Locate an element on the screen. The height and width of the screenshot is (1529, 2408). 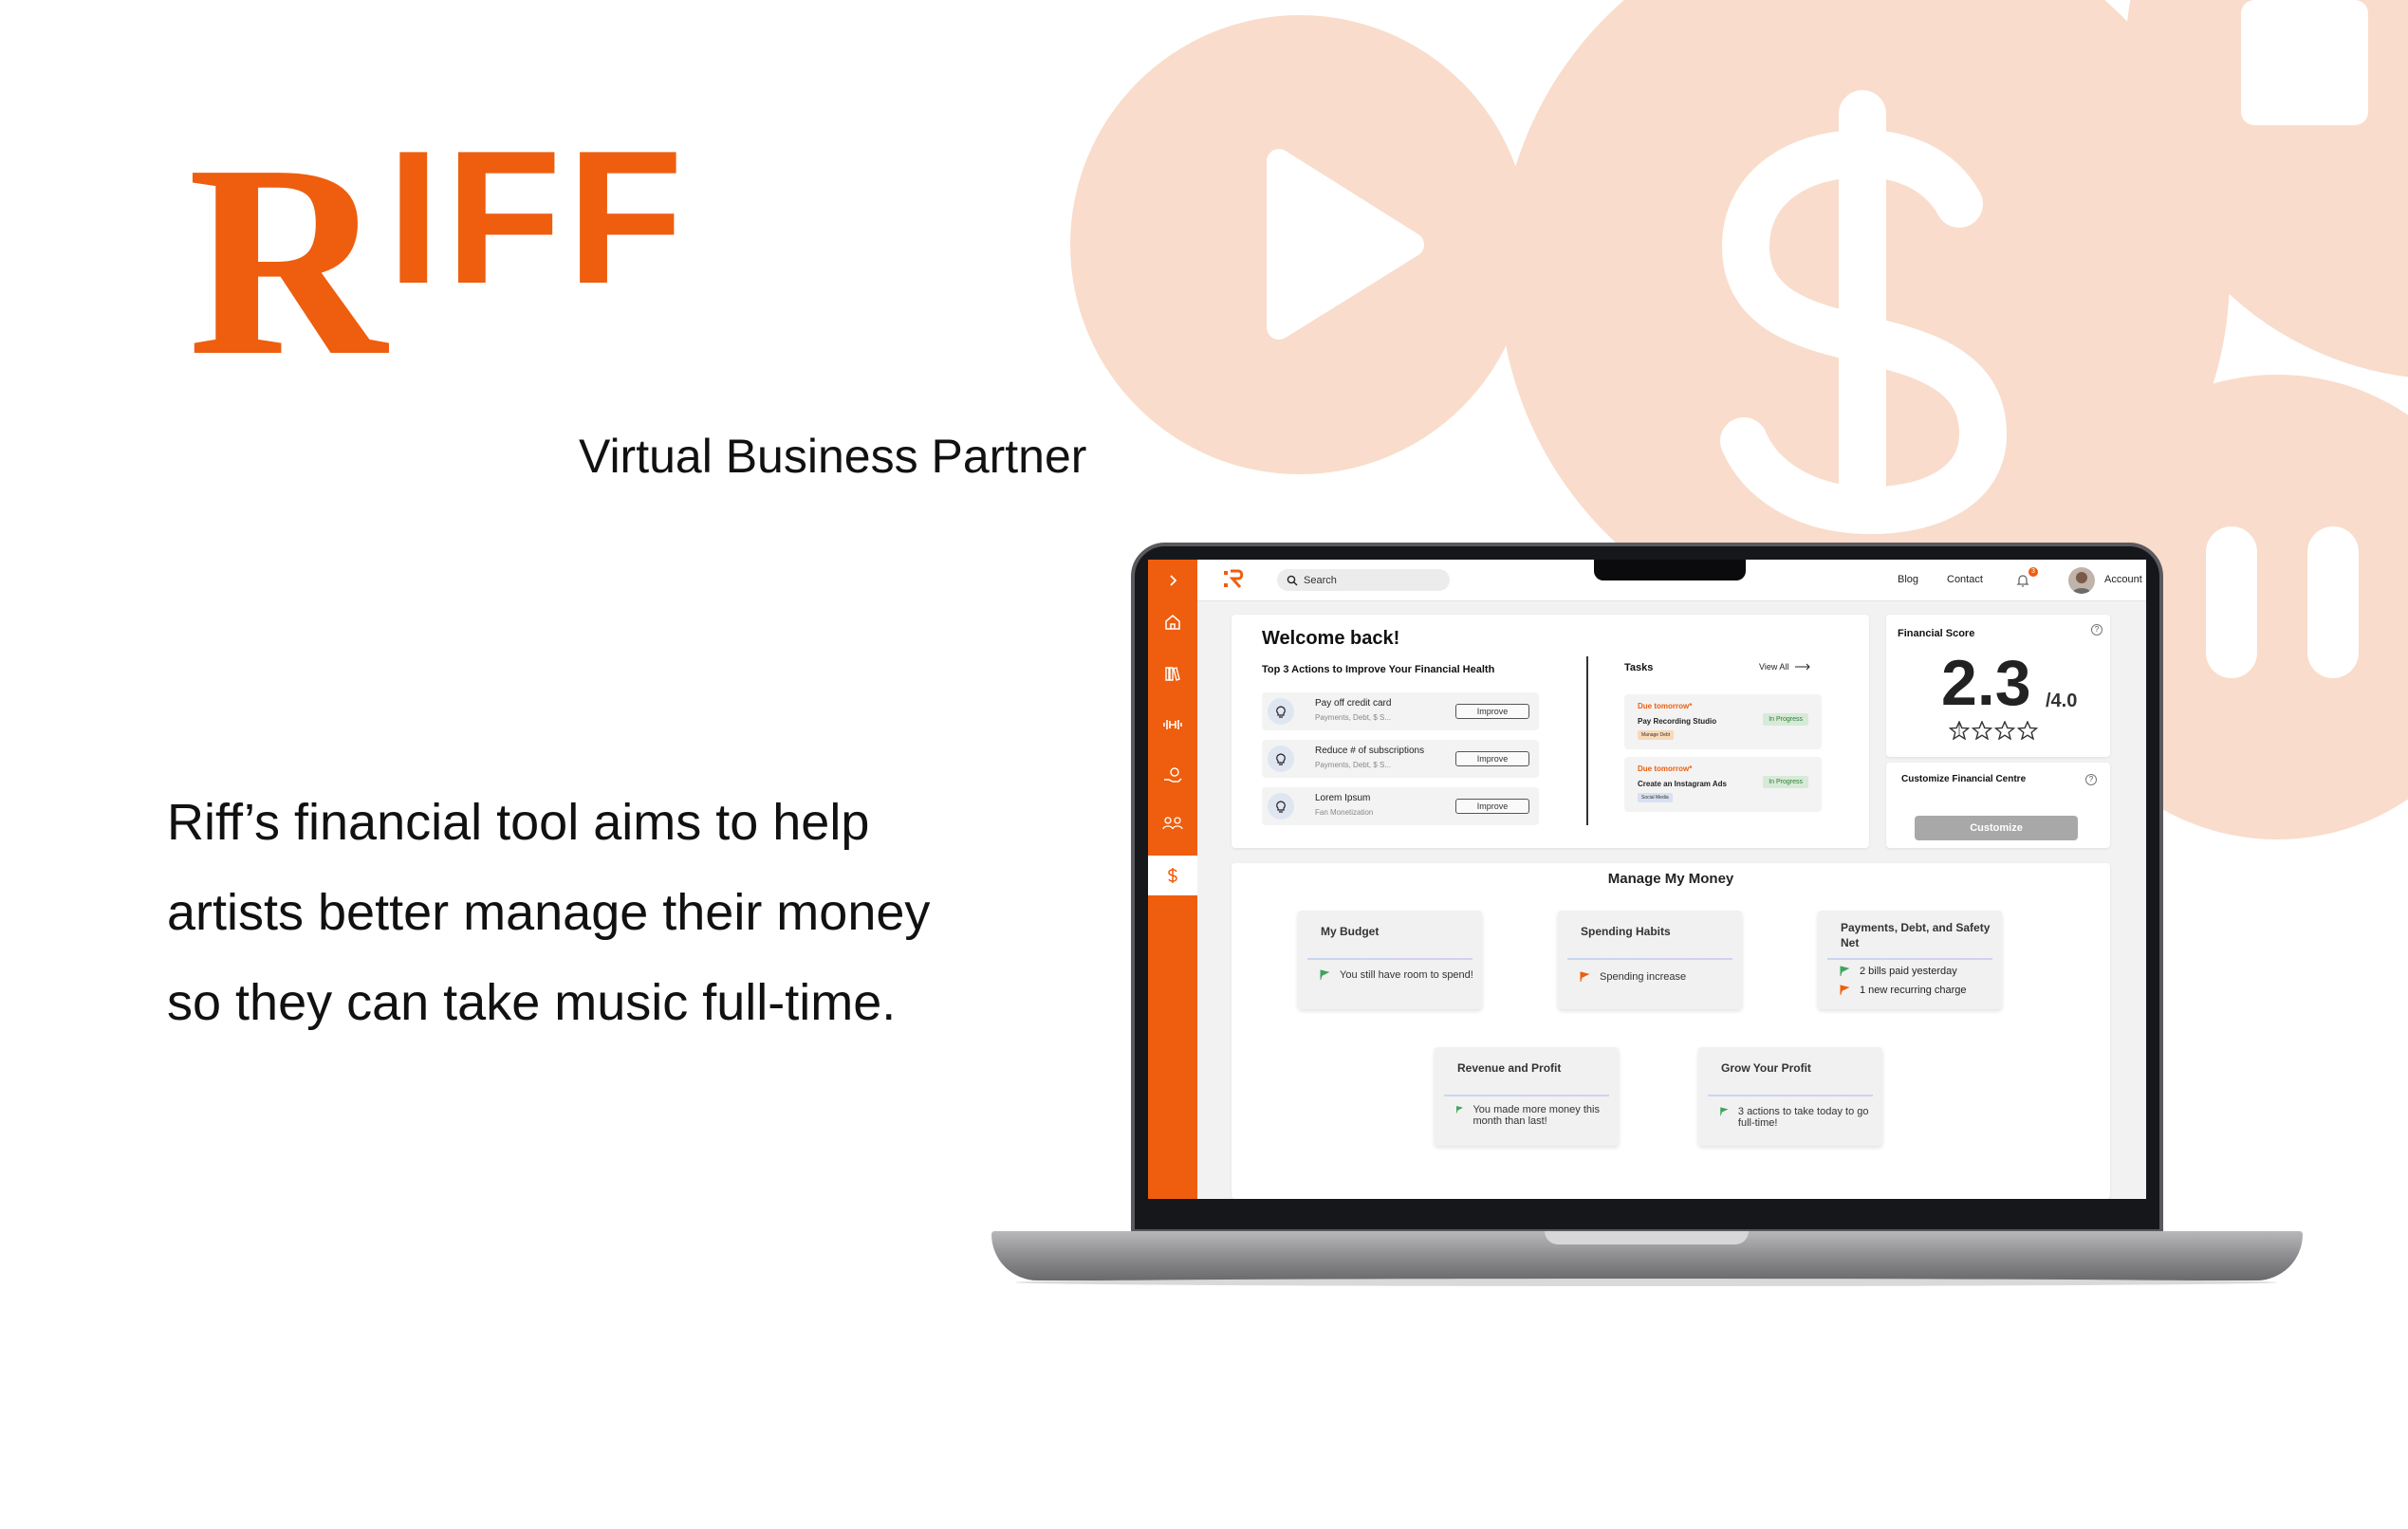
customize-card: Customize Financial Centre ? Customize is located at coordinates (1998, 805).